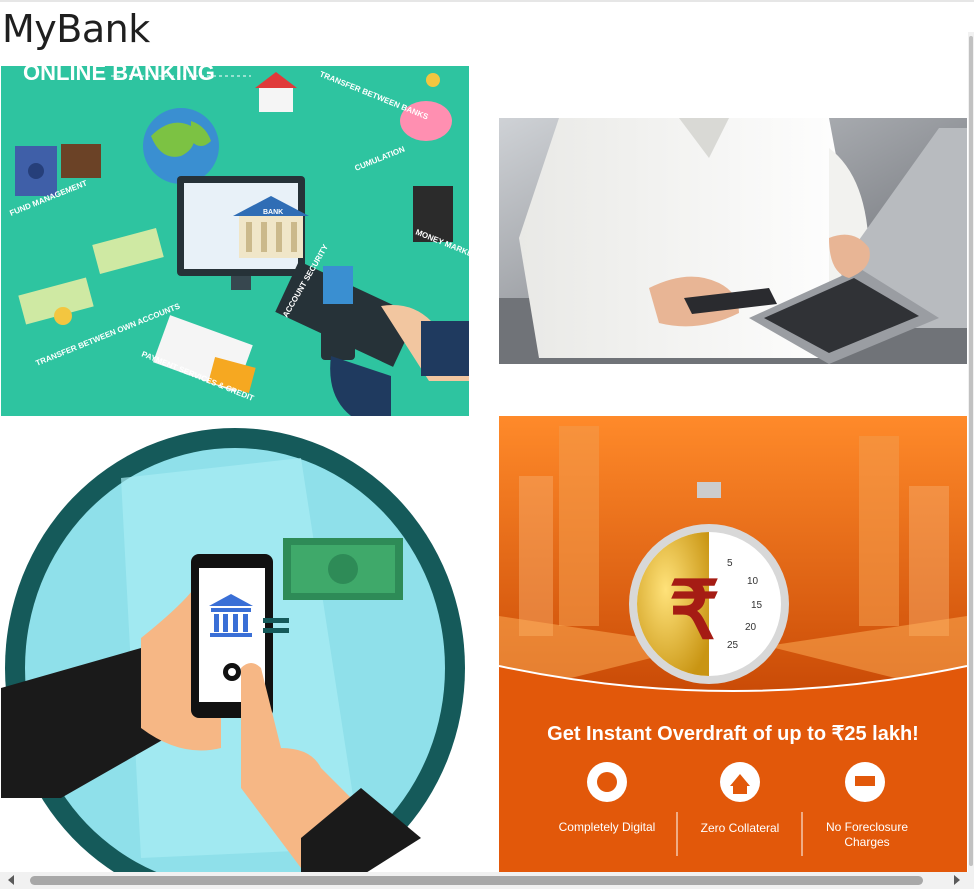 Image resolution: width=974 pixels, height=889 pixels. What do you see at coordinates (751, 627) in the screenshot?
I see `dial-number-20: 20` at bounding box center [751, 627].